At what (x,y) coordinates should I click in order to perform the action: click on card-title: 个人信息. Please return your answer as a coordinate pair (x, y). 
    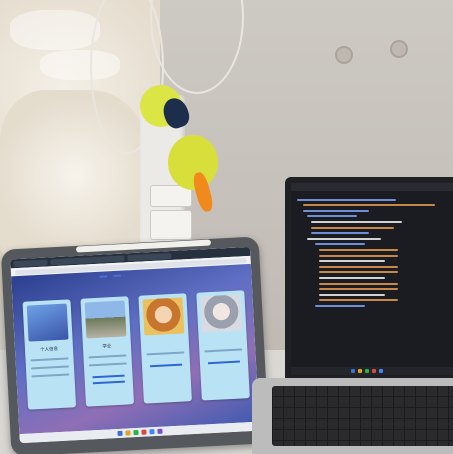
    Looking at the image, I should click on (49, 350).